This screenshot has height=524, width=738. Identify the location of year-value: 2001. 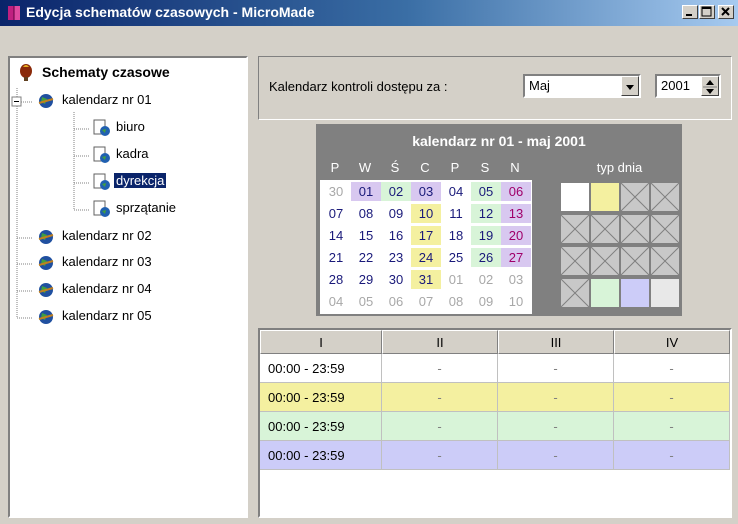
(675, 85).